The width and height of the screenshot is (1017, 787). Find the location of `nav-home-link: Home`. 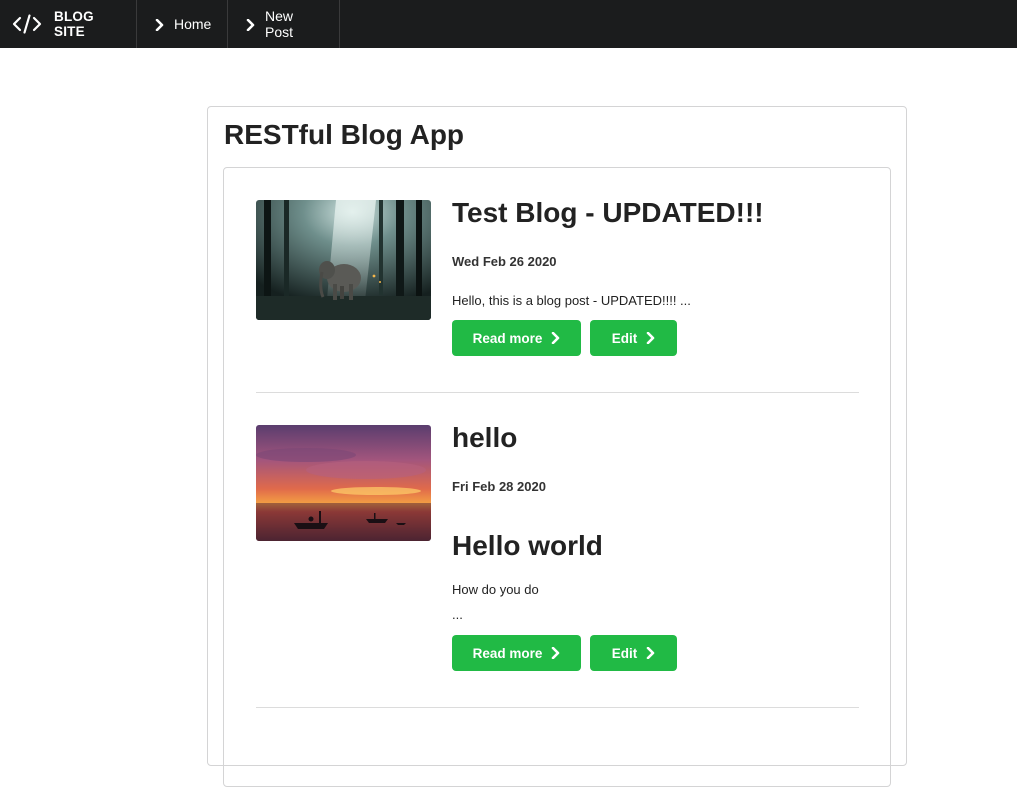

nav-home-link: Home is located at coordinates (182, 24).